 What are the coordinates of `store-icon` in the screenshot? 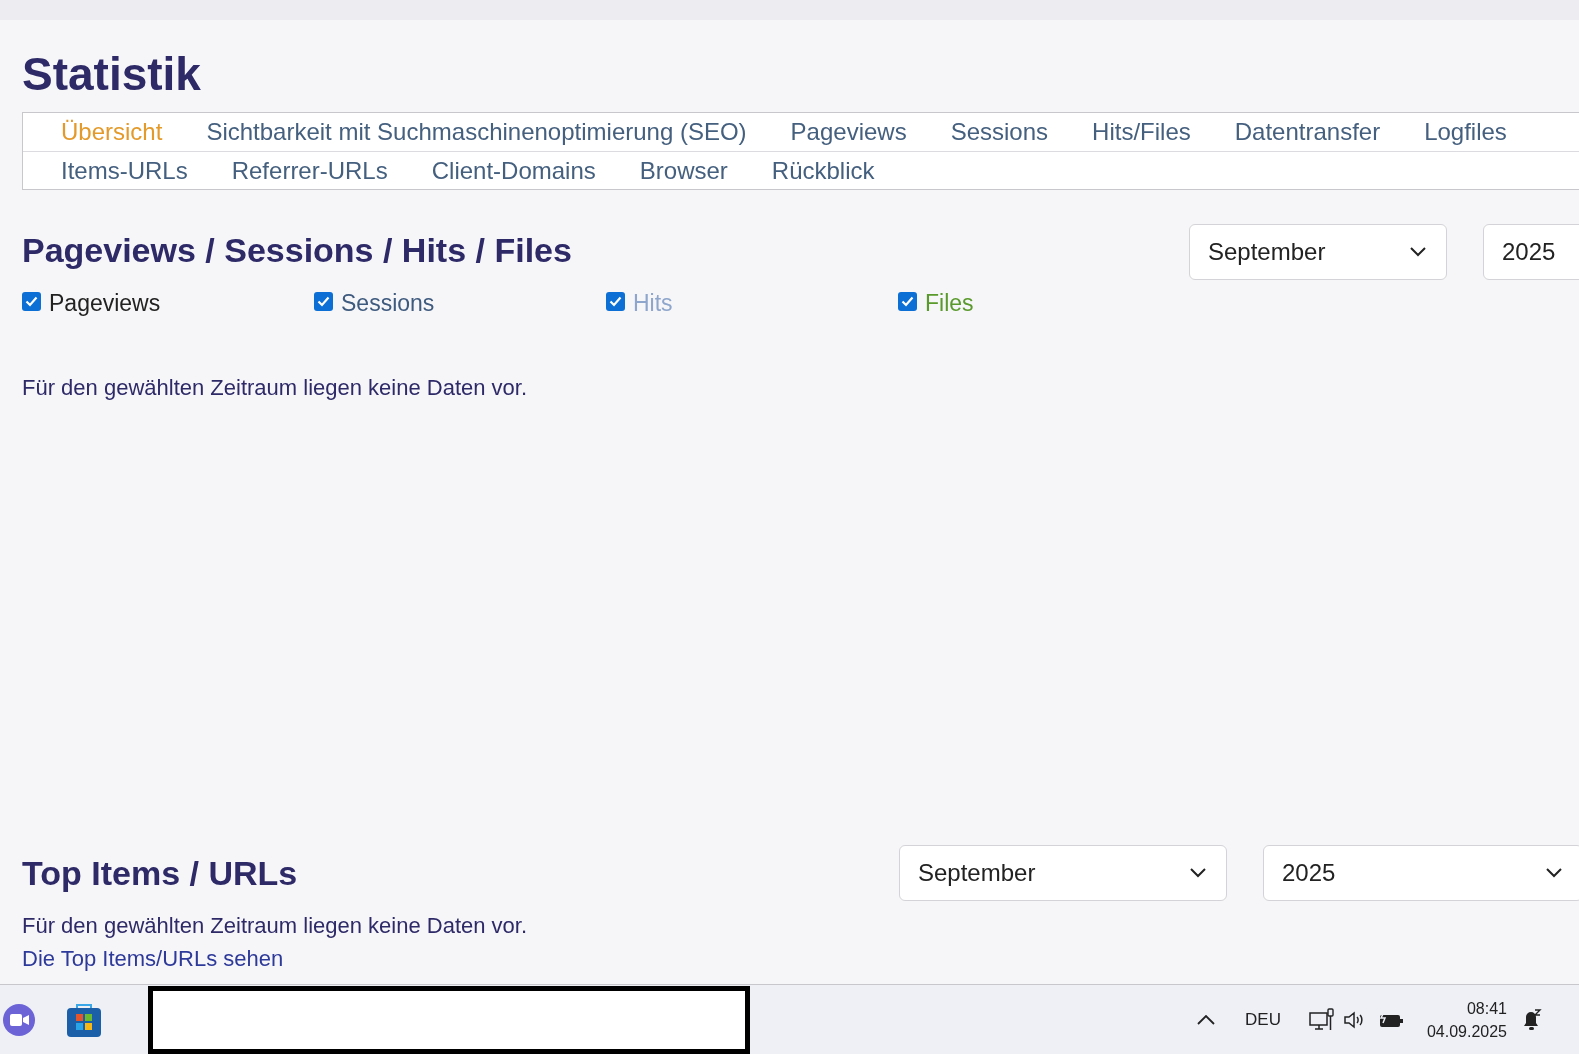 It's located at (84, 1019).